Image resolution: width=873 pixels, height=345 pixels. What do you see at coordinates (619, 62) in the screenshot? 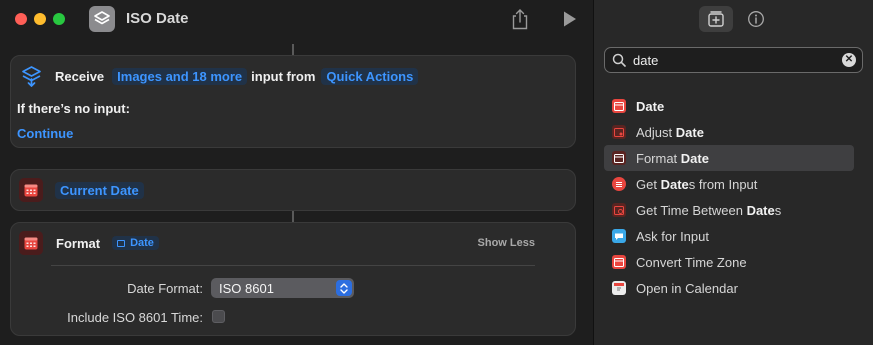
I see `search-icon` at bounding box center [619, 62].